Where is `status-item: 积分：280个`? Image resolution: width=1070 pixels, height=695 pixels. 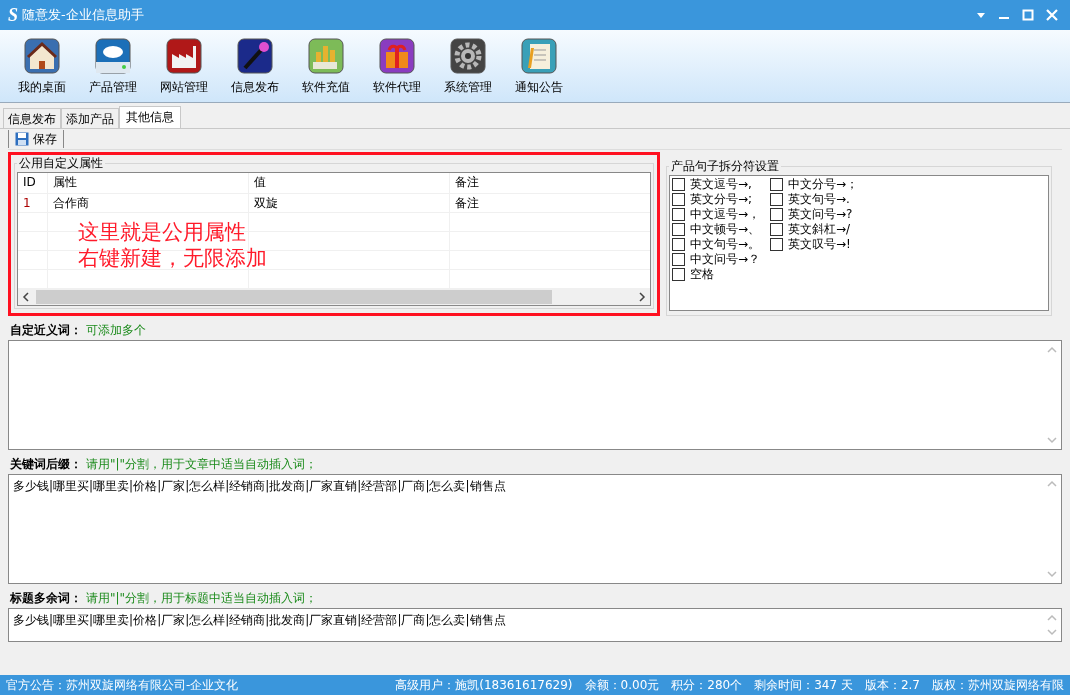
status-item: 积分：280个 is located at coordinates (707, 685).